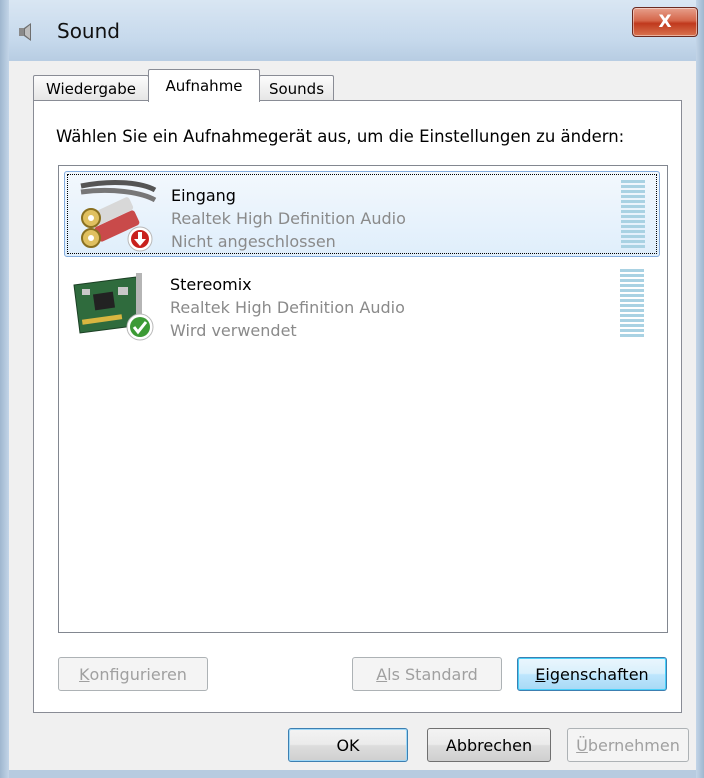 Image resolution: width=704 pixels, height=778 pixels. What do you see at coordinates (140, 327) in the screenshot?
I see `default-device-check-icon` at bounding box center [140, 327].